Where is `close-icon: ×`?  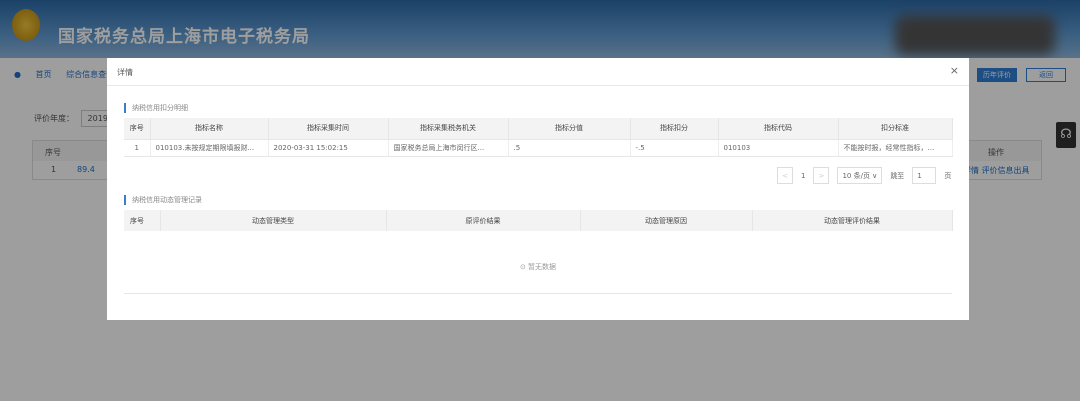
close-icon: × is located at coordinates (954, 70).